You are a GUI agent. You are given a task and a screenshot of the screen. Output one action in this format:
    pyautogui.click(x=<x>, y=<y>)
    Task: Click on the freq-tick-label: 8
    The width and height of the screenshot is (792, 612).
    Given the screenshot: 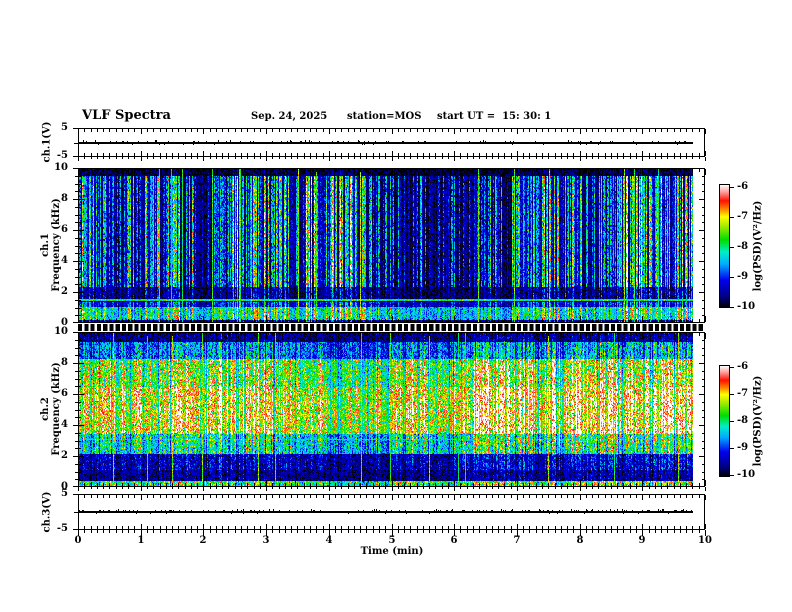 What is the action you would take?
    pyautogui.click(x=64, y=198)
    